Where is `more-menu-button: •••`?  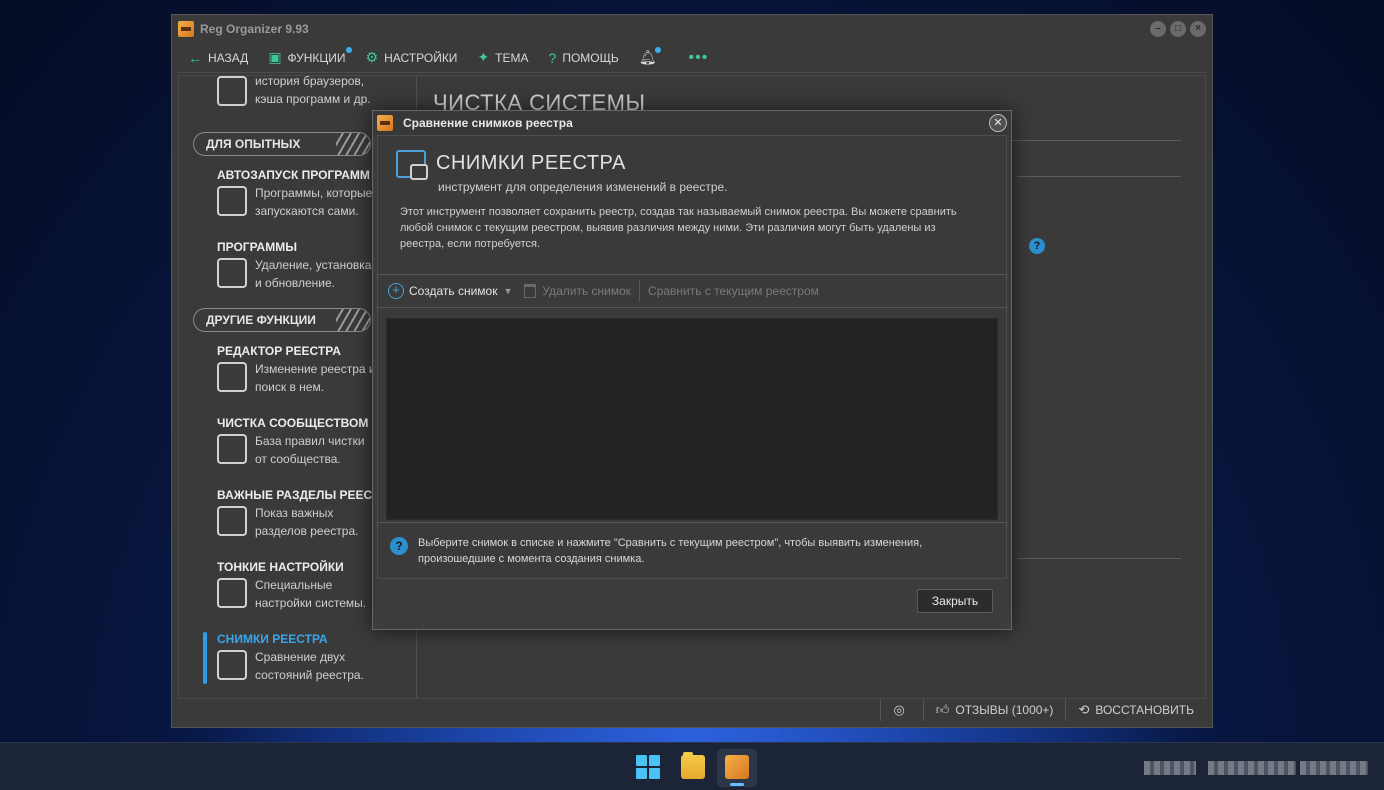
more-menu-button: ••• is located at coordinates (699, 58).